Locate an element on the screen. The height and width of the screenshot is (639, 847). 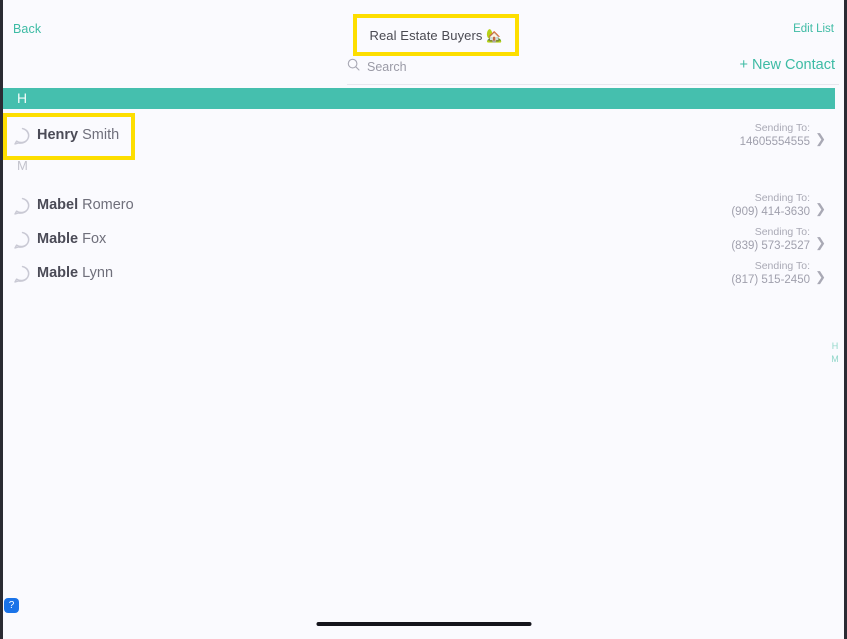
contact-name: Mable Lynn is located at coordinates (75, 273).